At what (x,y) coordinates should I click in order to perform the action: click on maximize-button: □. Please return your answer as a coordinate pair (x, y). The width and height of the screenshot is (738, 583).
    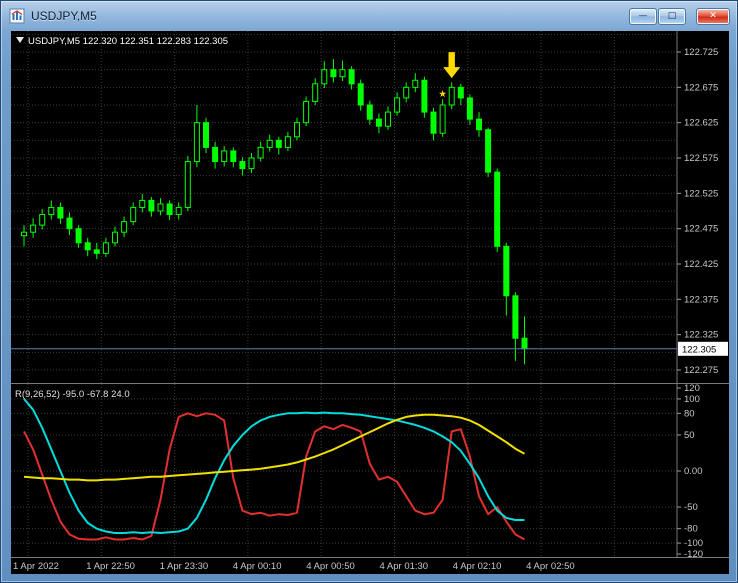
    Looking at the image, I should click on (672, 16).